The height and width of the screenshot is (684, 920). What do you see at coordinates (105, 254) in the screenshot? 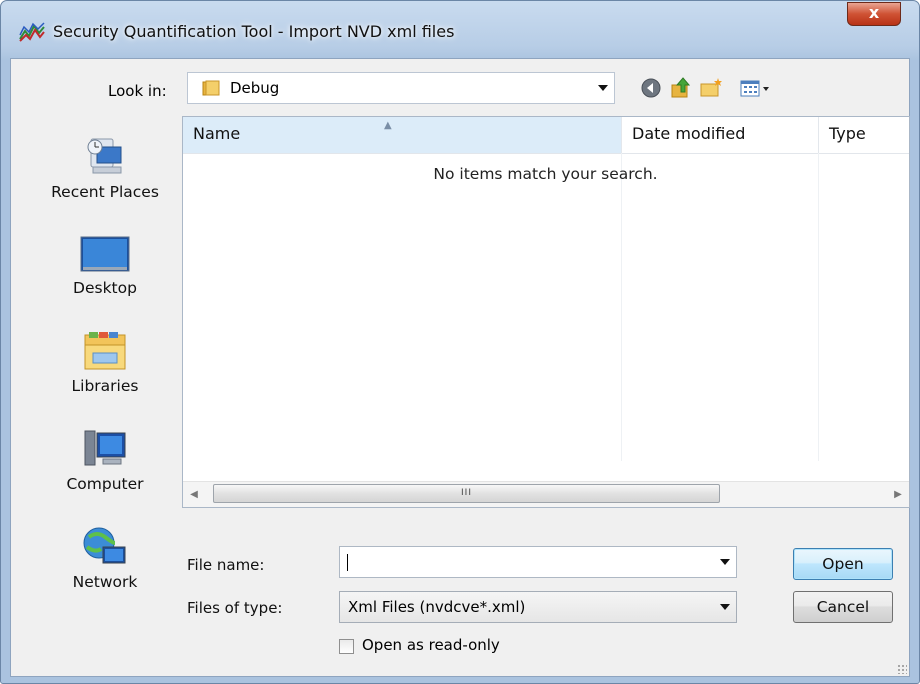
I see `desktop-icon` at bounding box center [105, 254].